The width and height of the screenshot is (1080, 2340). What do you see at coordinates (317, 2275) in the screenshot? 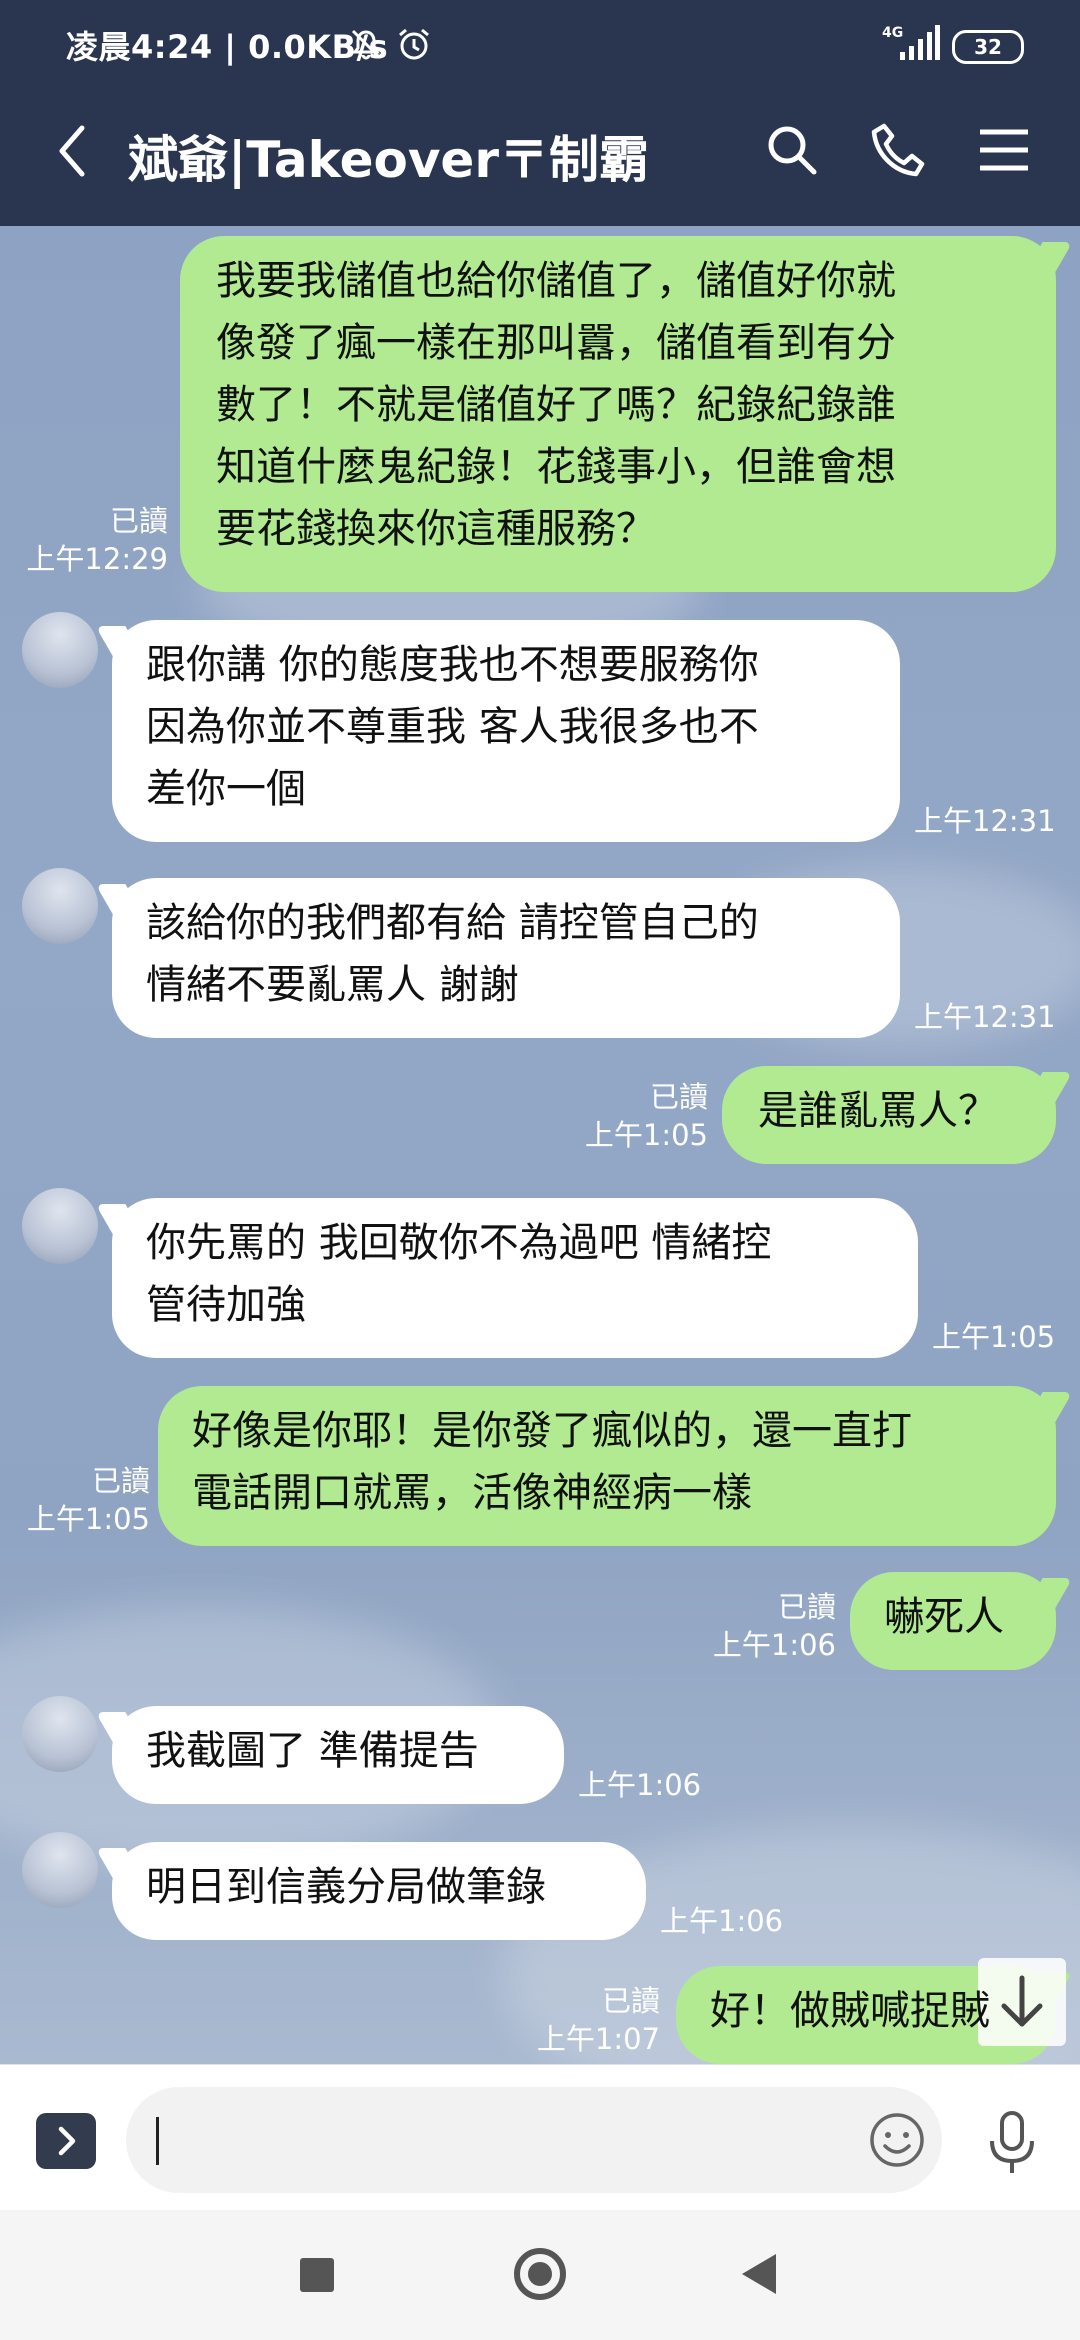
I see `recent-apps-button` at bounding box center [317, 2275].